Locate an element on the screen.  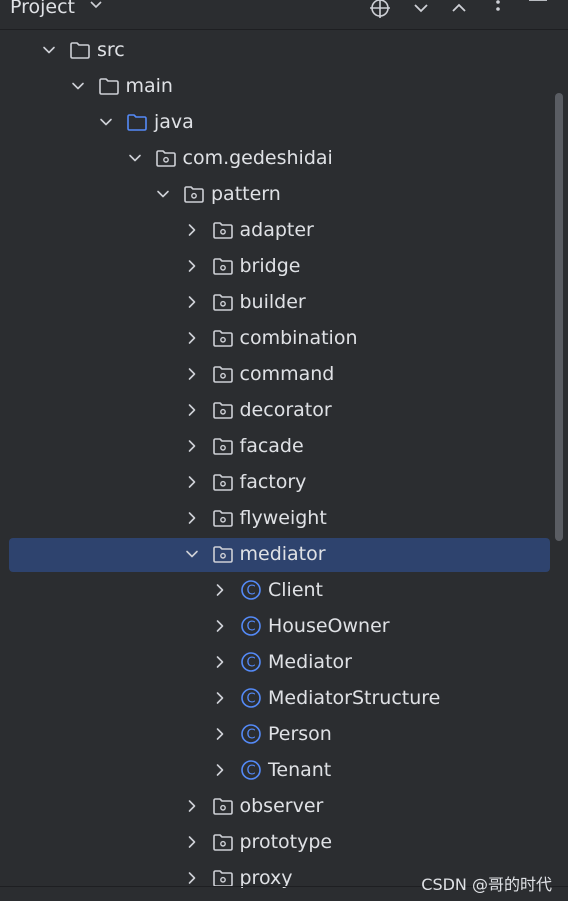
tree-node-label: combination is located at coordinates (298, 338).